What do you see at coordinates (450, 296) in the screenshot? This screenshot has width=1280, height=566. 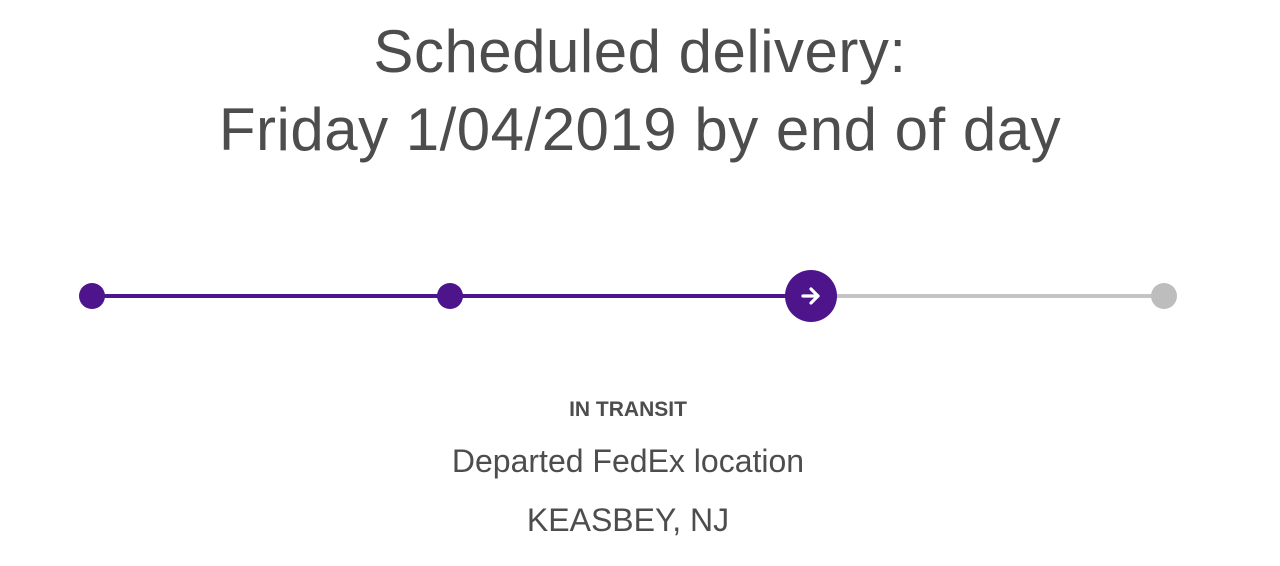 I see `progress-step-2-dot` at bounding box center [450, 296].